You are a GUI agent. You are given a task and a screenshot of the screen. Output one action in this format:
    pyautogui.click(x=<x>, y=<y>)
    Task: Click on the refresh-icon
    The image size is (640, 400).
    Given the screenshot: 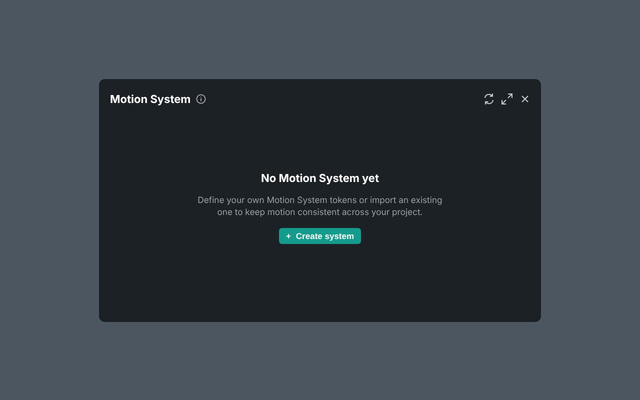 What is the action you would take?
    pyautogui.click(x=489, y=99)
    